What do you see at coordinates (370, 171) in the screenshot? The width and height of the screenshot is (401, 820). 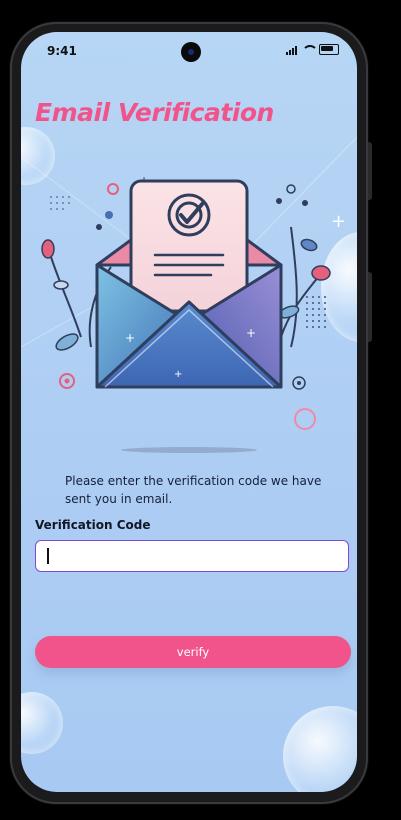 I see `volume-button` at bounding box center [370, 171].